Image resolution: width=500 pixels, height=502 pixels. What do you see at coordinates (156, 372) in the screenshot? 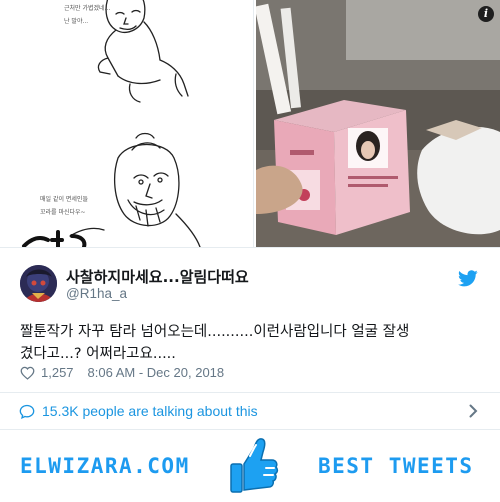
I see `timestamp: 8:06 AM - Dec 20, 2018` at bounding box center [156, 372].